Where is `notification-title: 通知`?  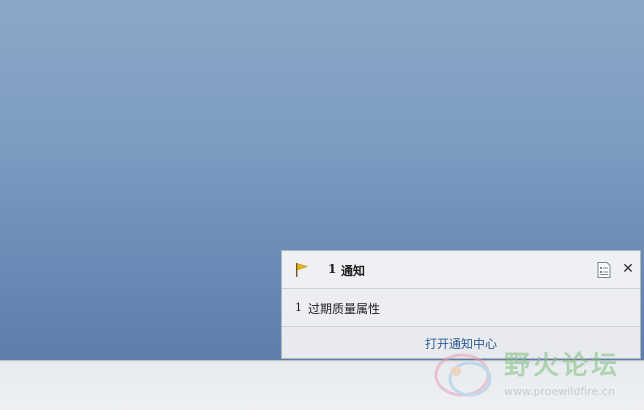 notification-title: 通知 is located at coordinates (353, 271).